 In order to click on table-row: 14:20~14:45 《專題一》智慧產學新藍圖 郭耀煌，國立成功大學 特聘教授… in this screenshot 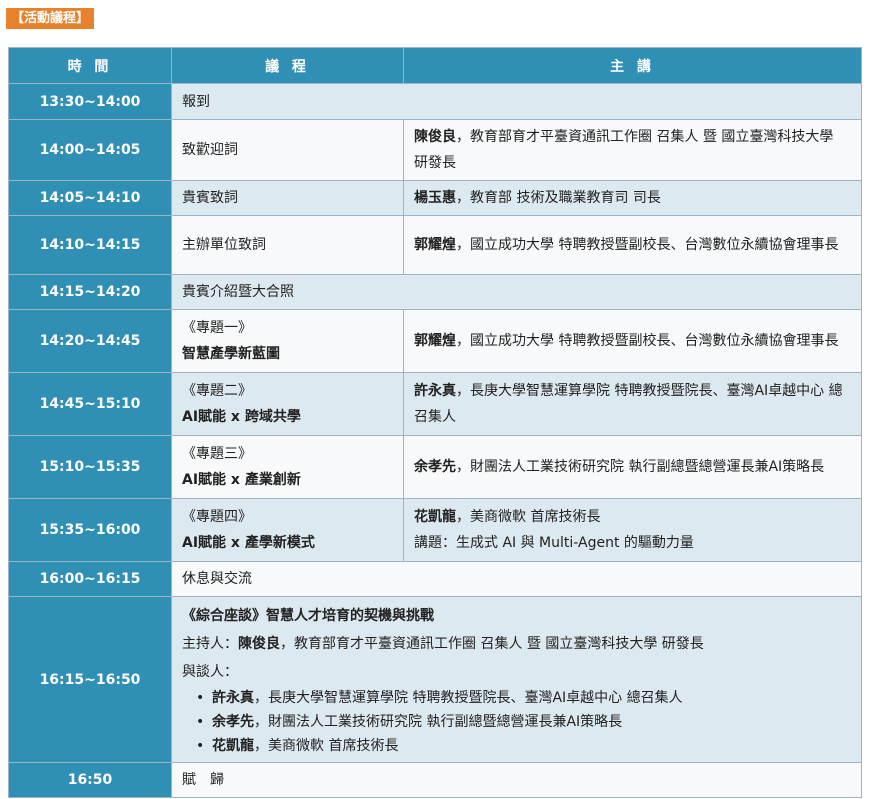, I will do `click(435, 341)`.